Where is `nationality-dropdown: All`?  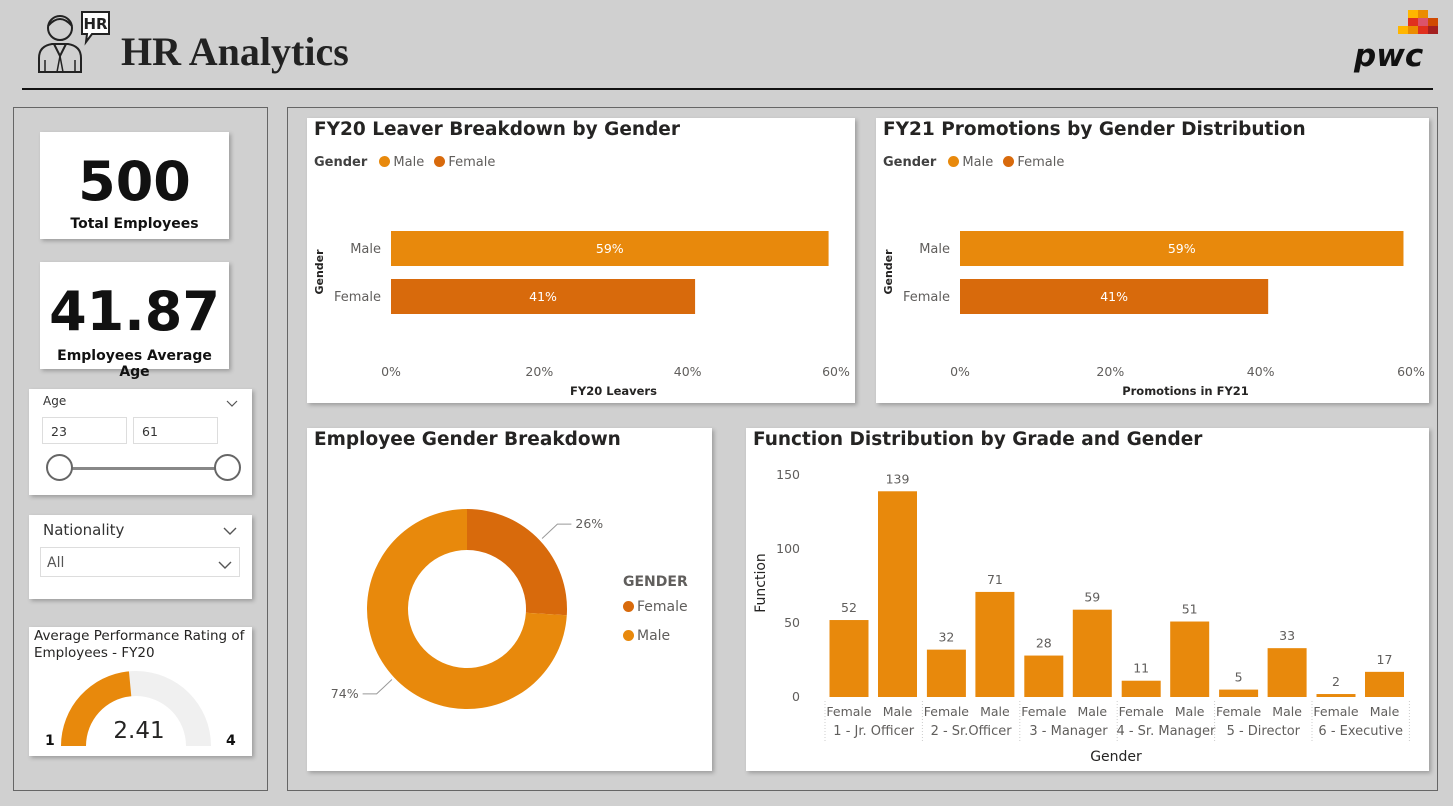
nationality-dropdown: All is located at coordinates (140, 562).